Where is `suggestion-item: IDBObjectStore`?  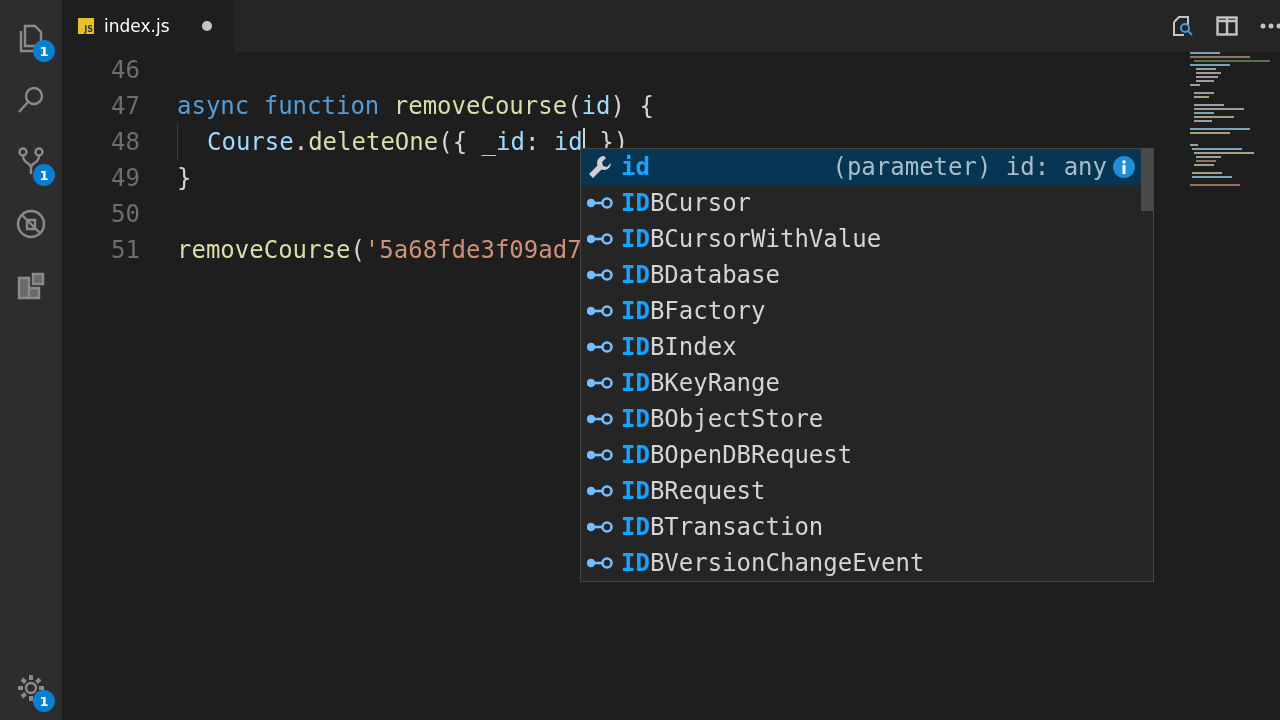
suggestion-item: IDBObjectStore is located at coordinates (861, 419).